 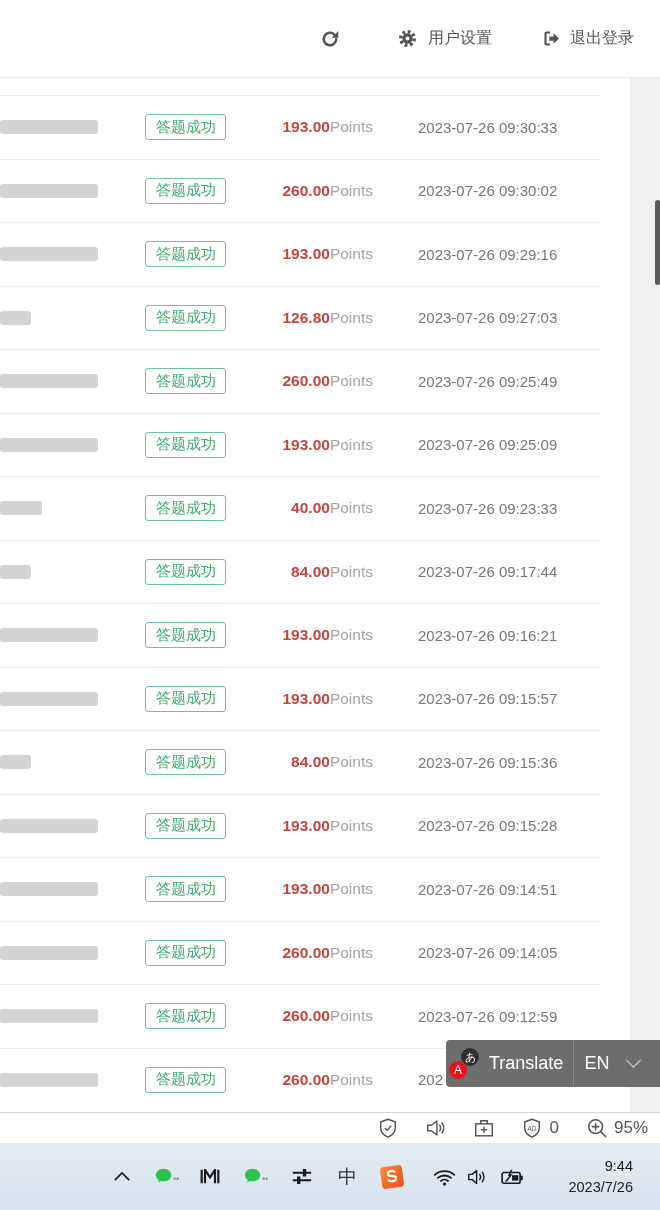 I want to click on translate-button: あ A Translate, so click(x=505, y=1063).